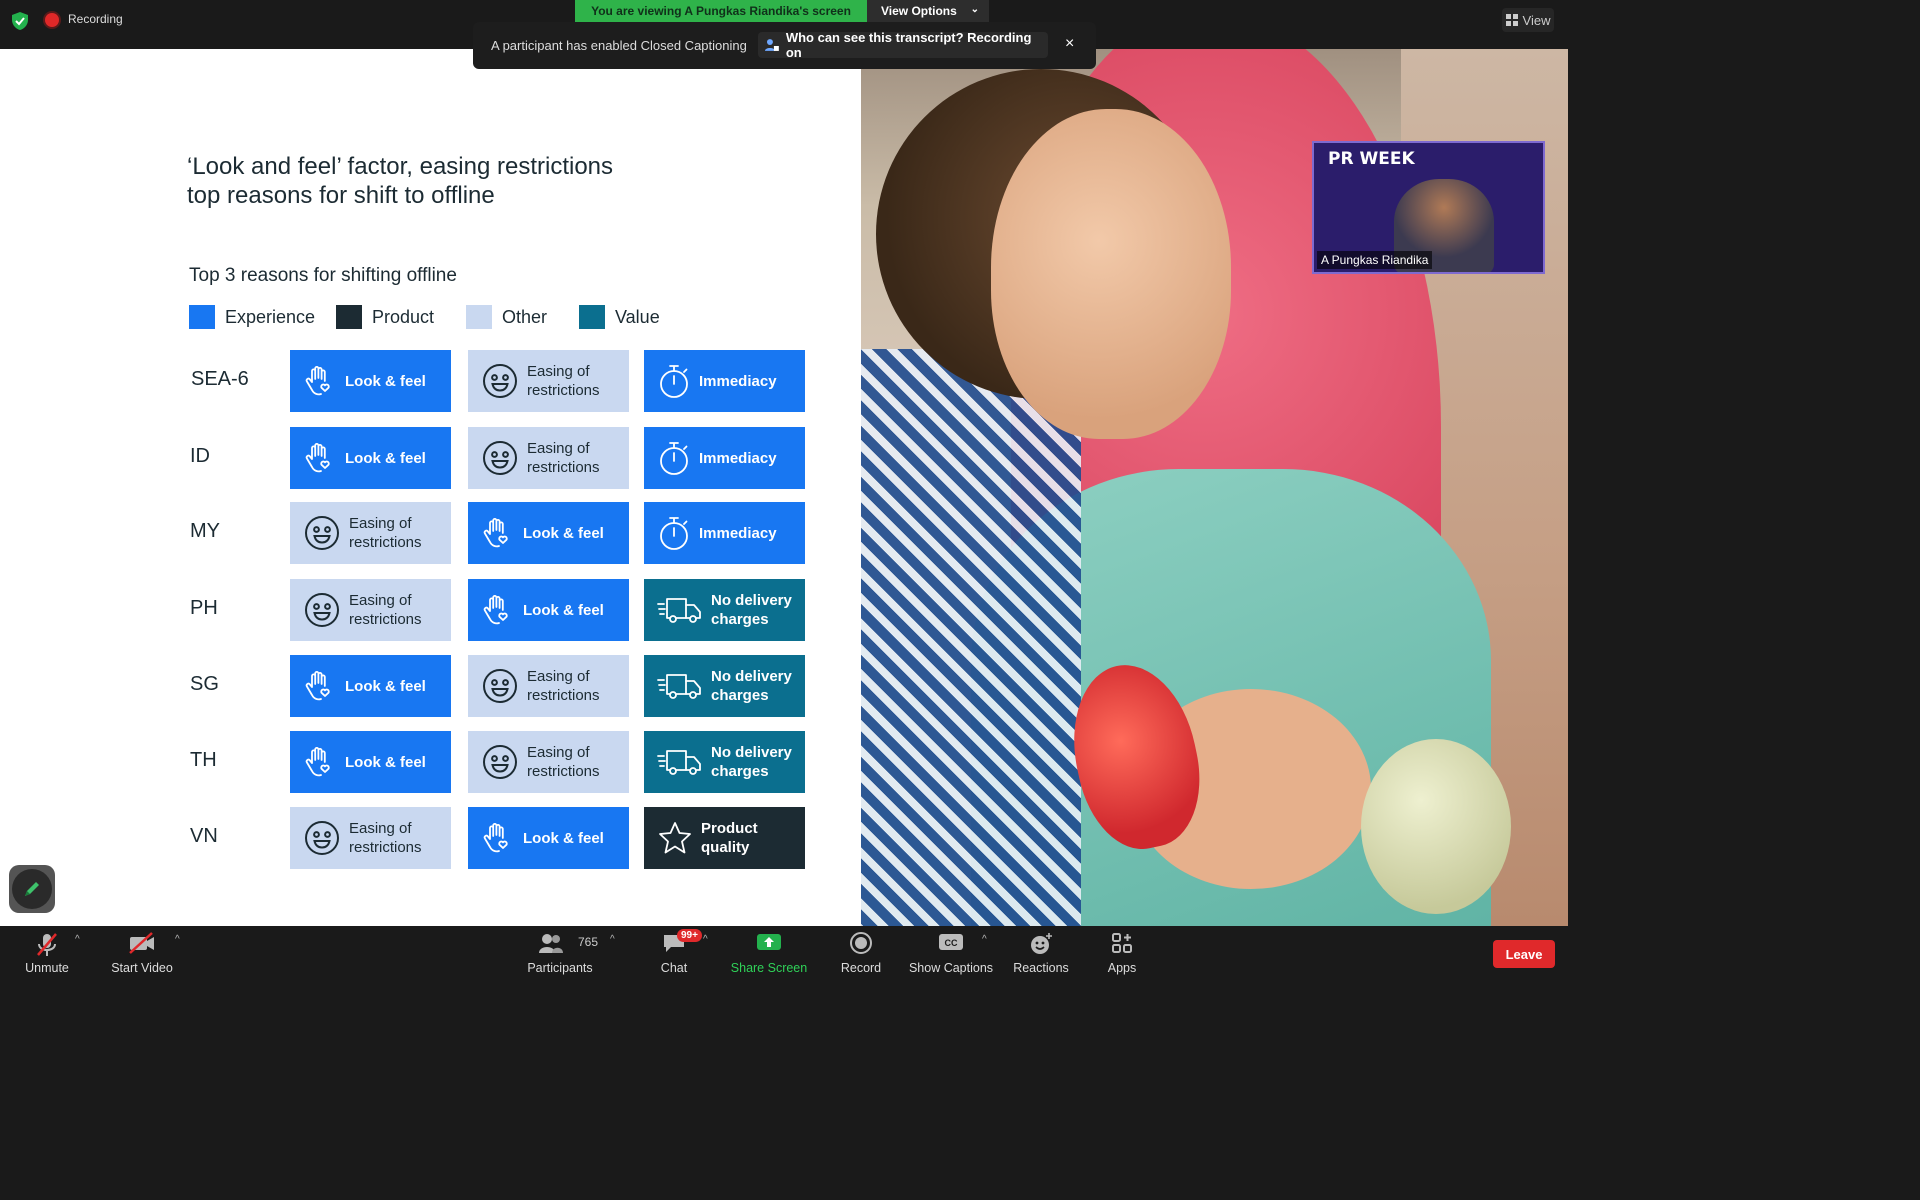 The height and width of the screenshot is (1200, 1920). I want to click on video-options-caret-icon: ^, so click(177, 939).